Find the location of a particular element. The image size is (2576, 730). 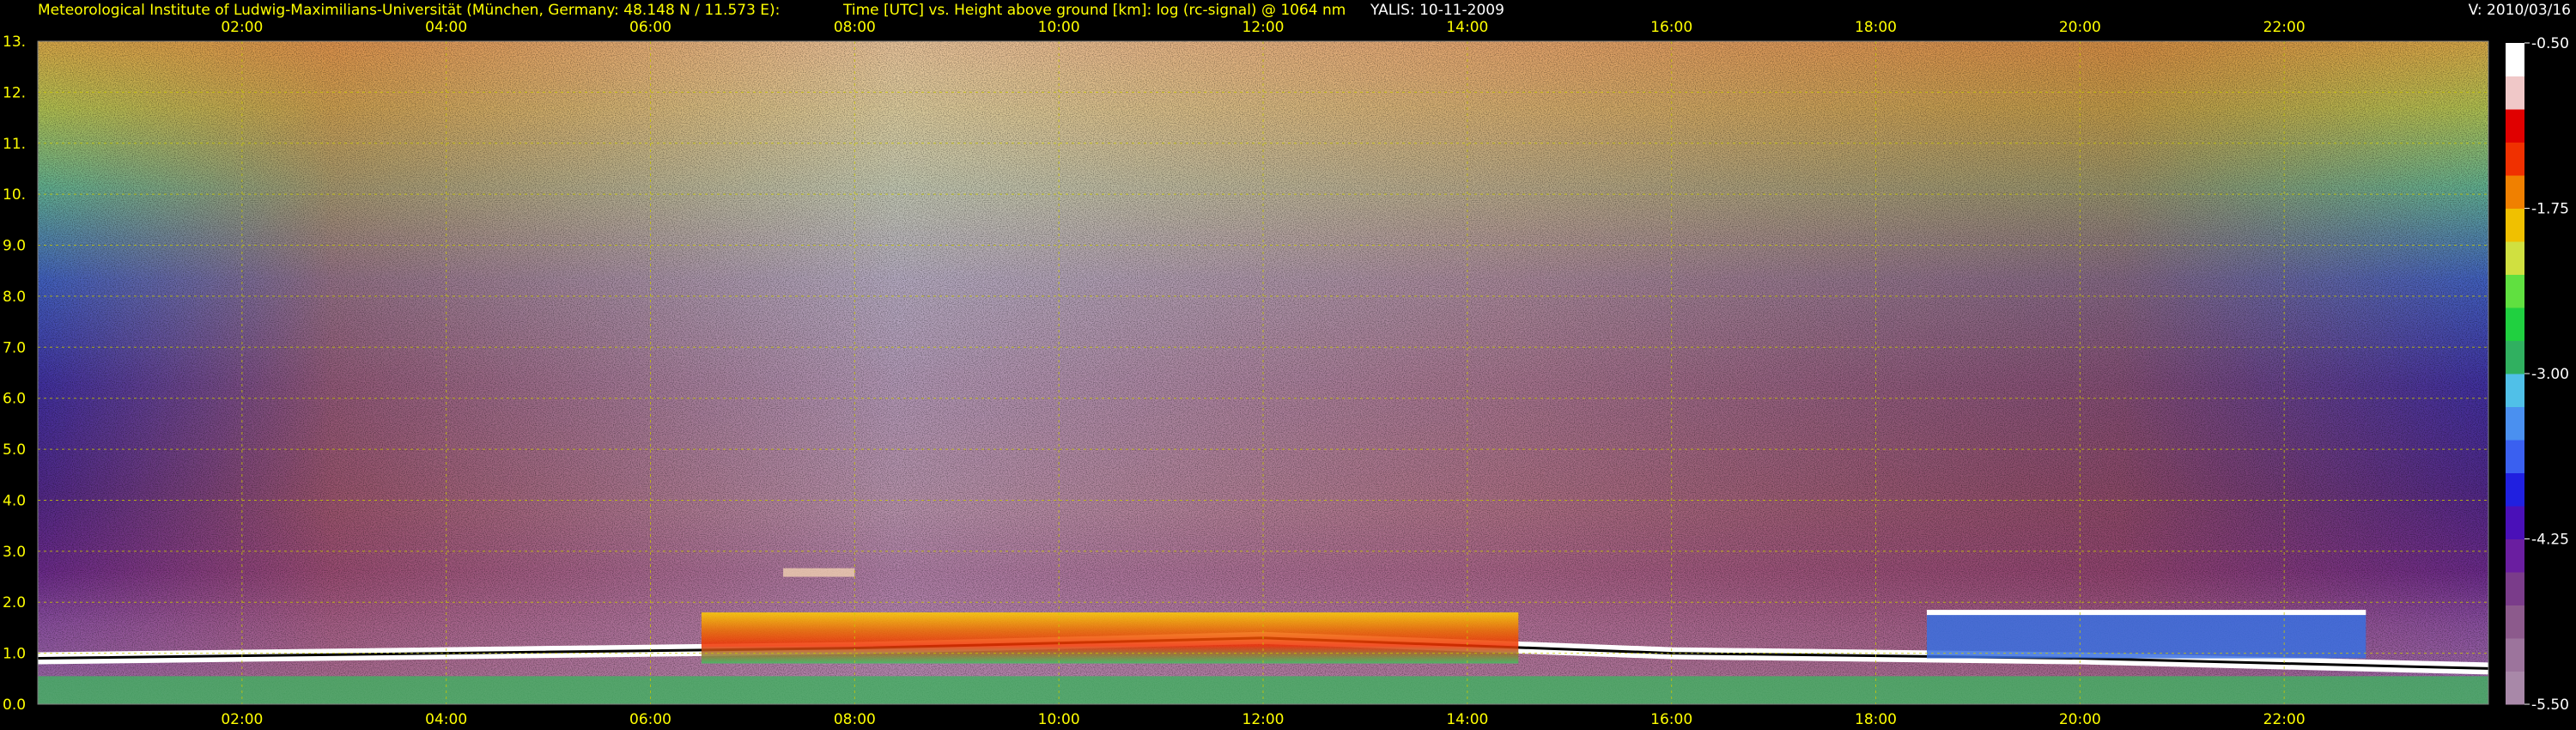

y-tick-label: 11. is located at coordinates (15, 144).